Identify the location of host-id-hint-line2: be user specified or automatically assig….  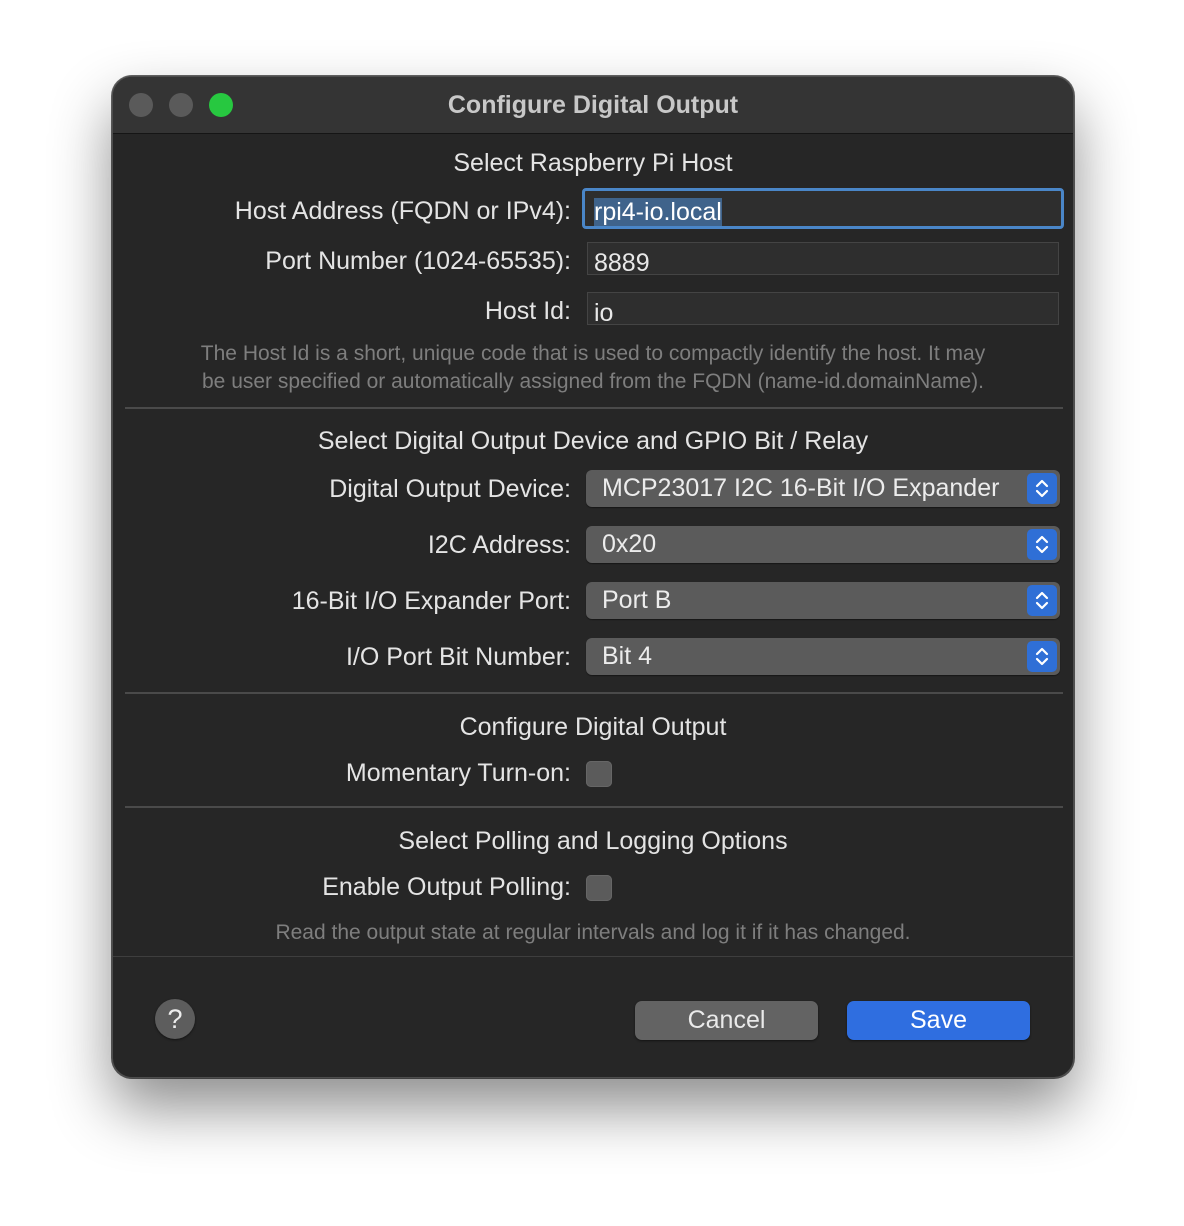
(593, 381).